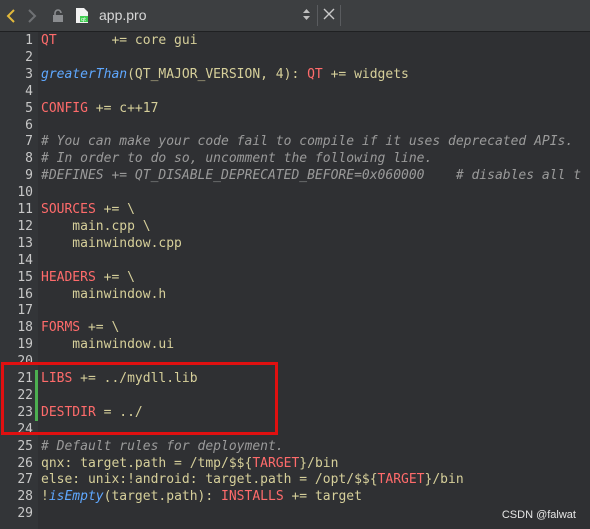  I want to click on line-number: 19, so click(25, 345).